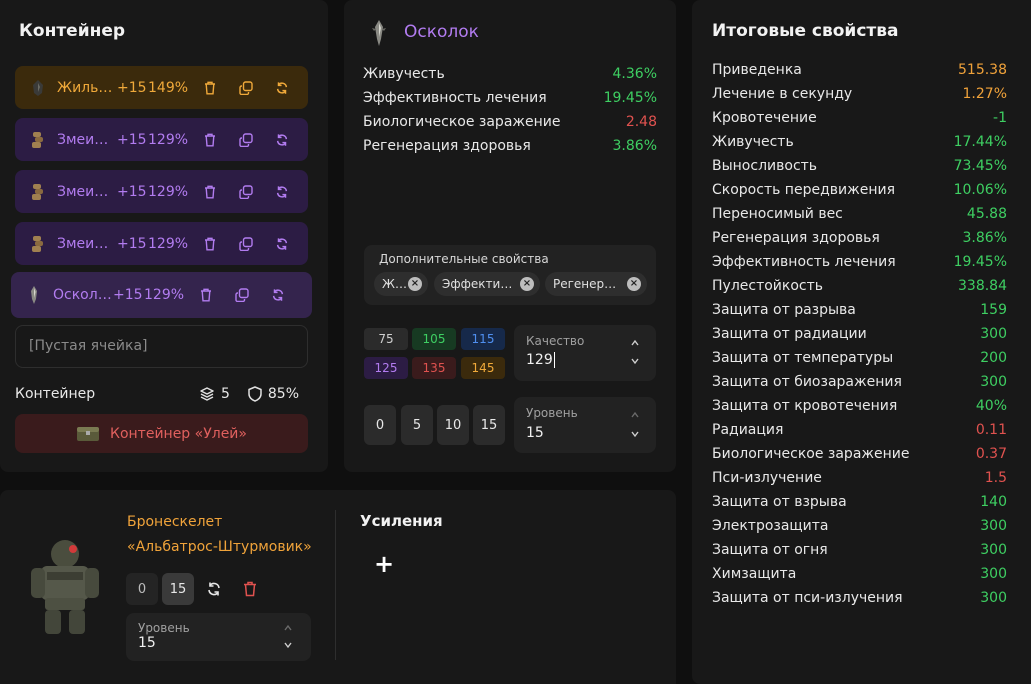 The width and height of the screenshot is (1031, 684). What do you see at coordinates (859, 550) in the screenshot?
I see `total-stat-row: Защита от огня 300` at bounding box center [859, 550].